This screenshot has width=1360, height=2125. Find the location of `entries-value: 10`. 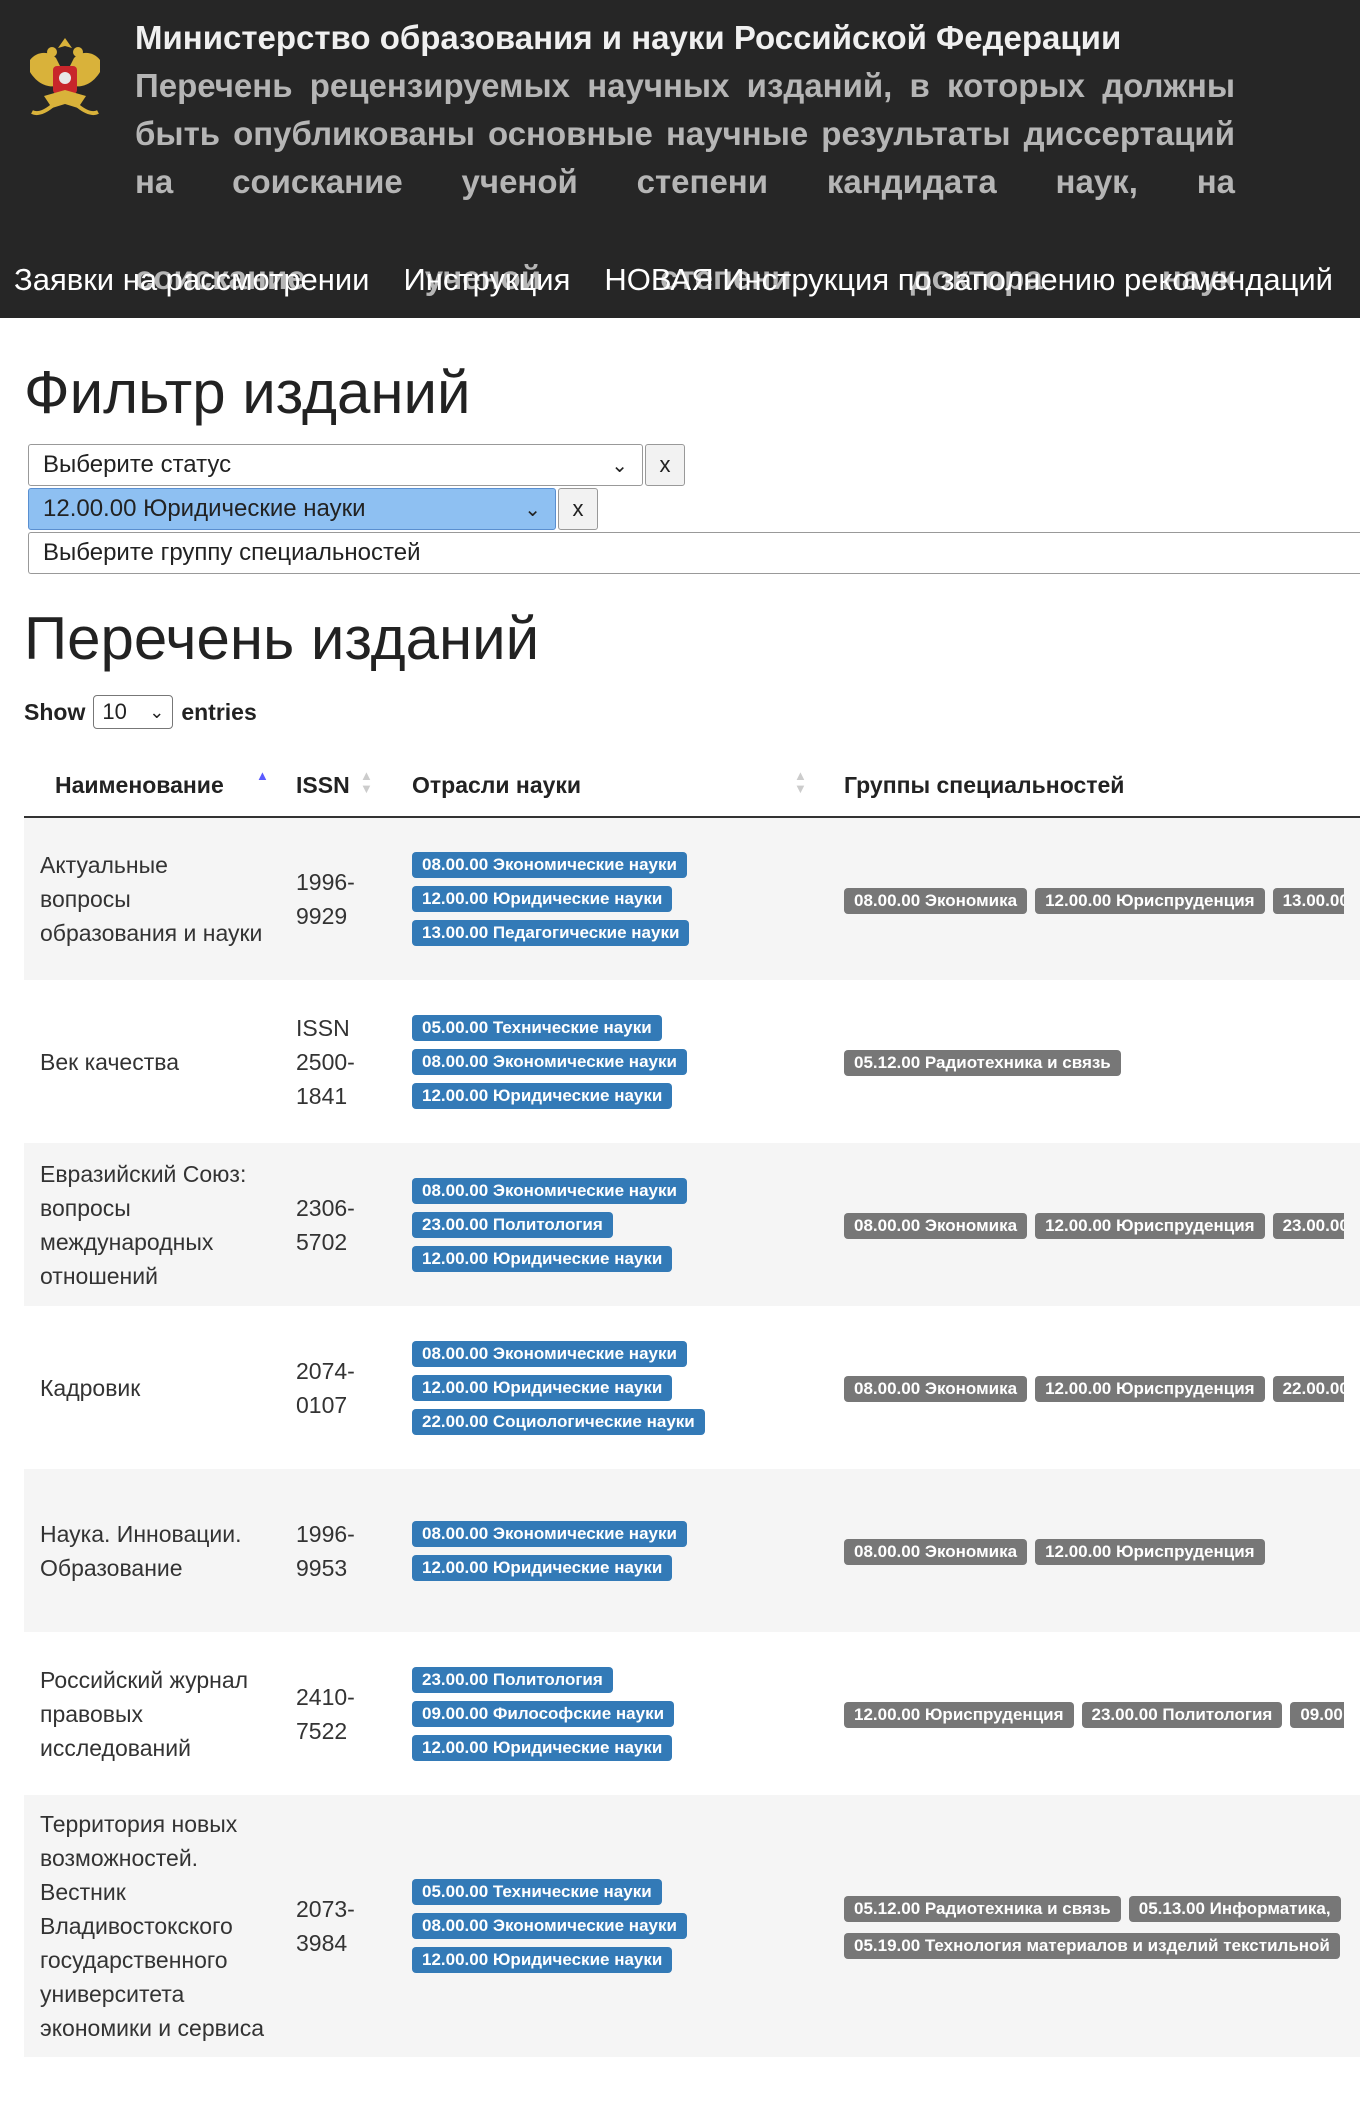

entries-value: 10 is located at coordinates (114, 711).